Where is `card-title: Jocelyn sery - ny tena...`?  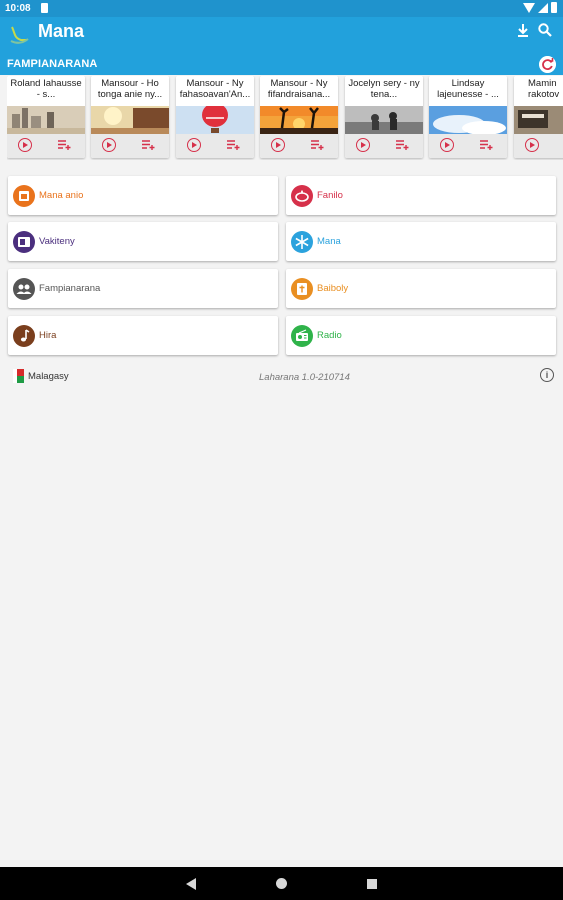
card-title: Jocelyn sery - ny tena... is located at coordinates (384, 91).